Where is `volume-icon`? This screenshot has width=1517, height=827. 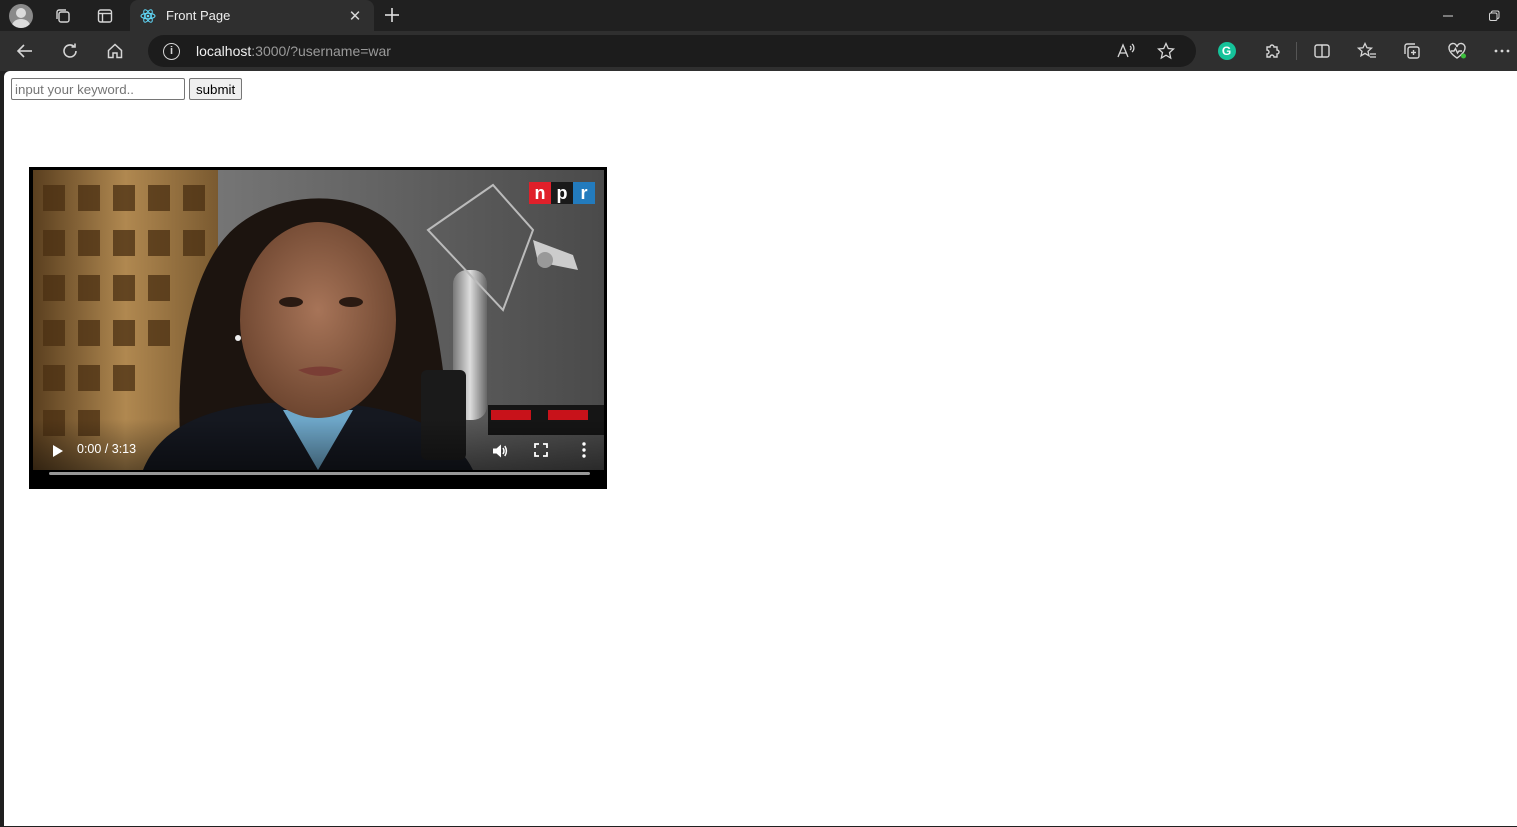 volume-icon is located at coordinates (500, 451).